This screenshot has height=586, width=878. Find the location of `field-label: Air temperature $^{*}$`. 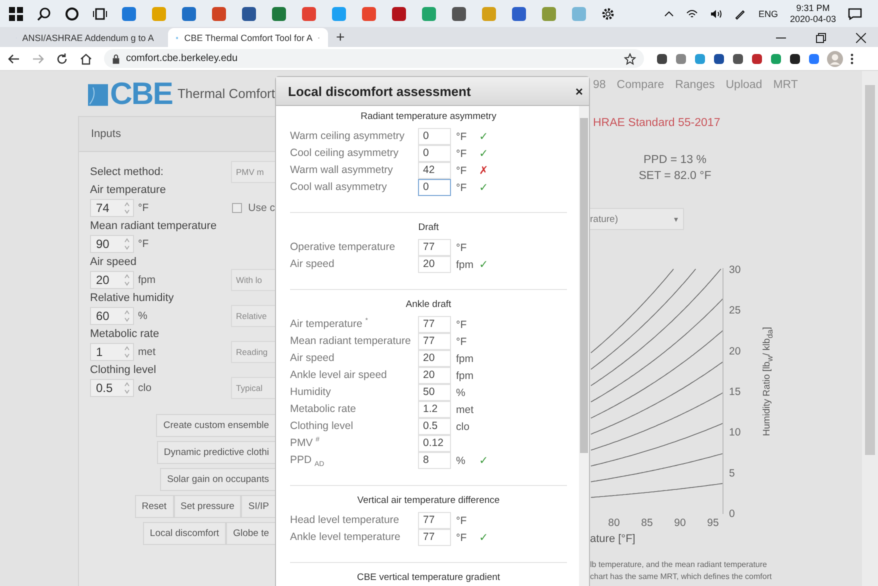

field-label: Air temperature $^{*}$ is located at coordinates (330, 324).